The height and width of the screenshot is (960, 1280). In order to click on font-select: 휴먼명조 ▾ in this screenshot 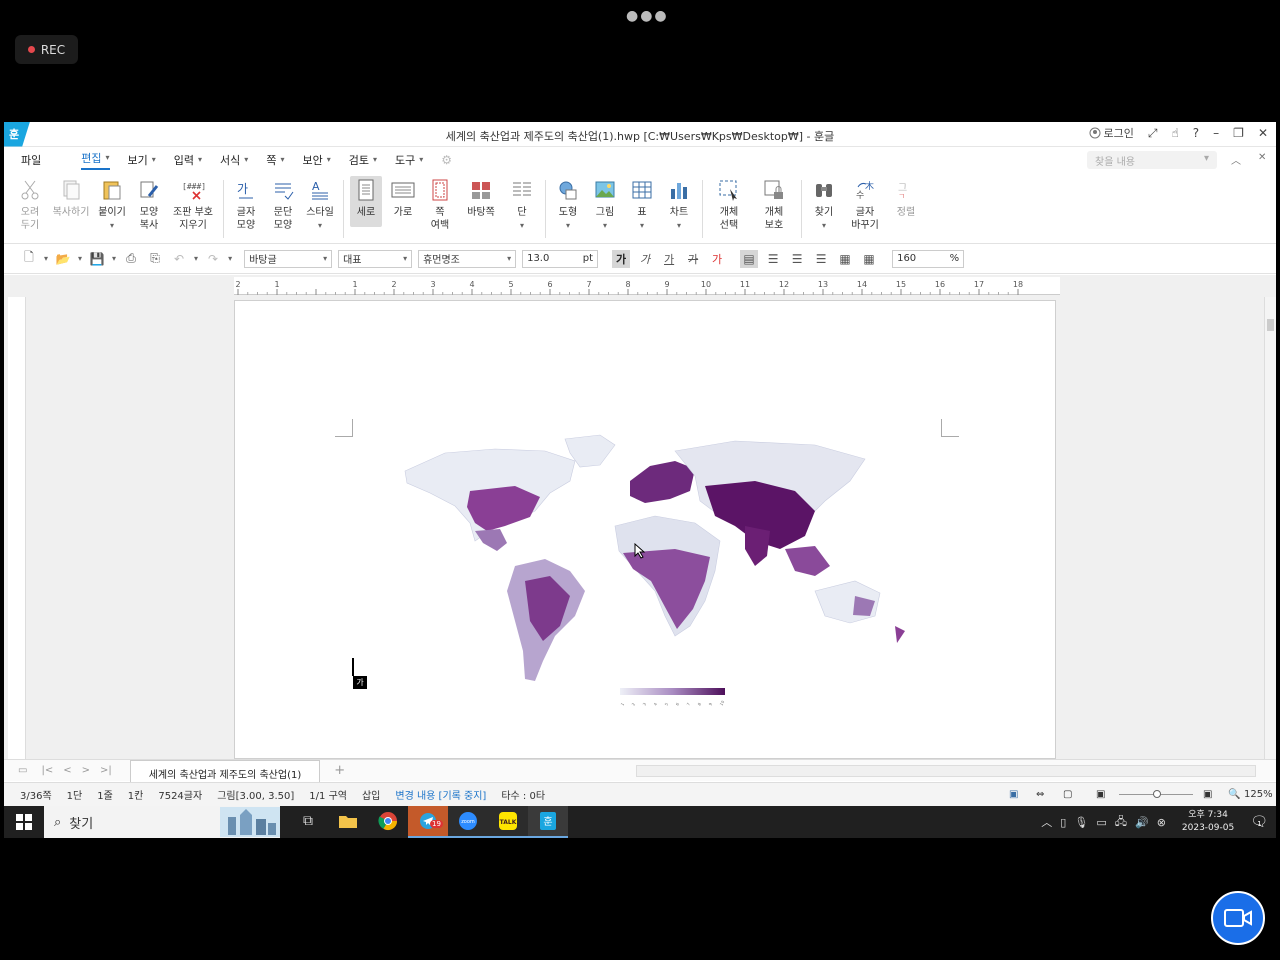, I will do `click(467, 258)`.